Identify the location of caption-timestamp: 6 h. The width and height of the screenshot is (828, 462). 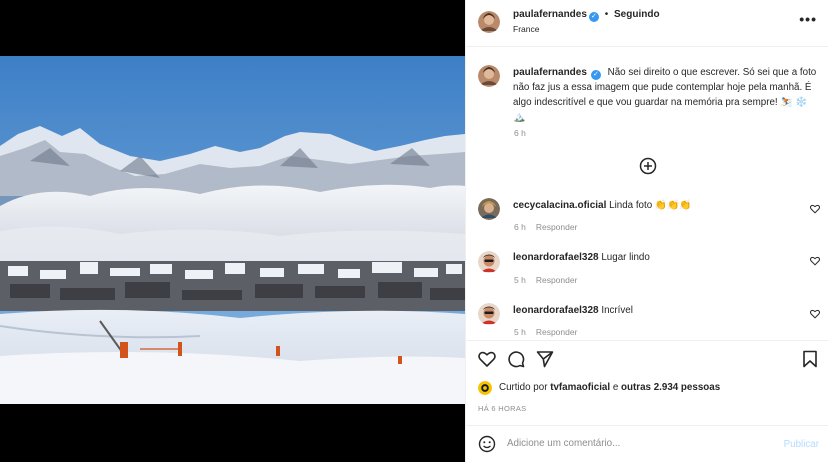
(520, 133).